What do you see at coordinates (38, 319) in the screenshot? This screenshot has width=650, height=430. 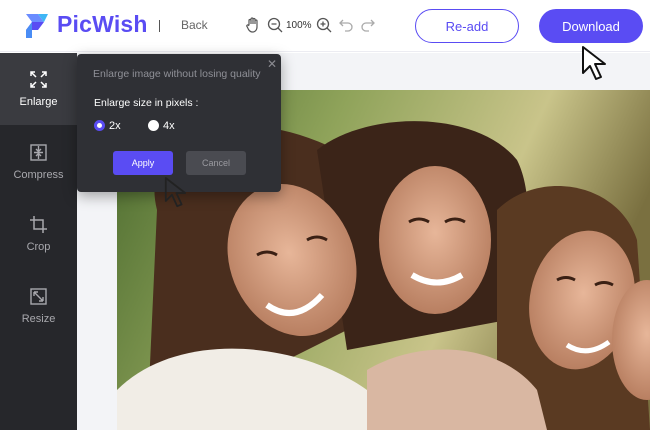 I see `sidebar-item-label: Resize` at bounding box center [38, 319].